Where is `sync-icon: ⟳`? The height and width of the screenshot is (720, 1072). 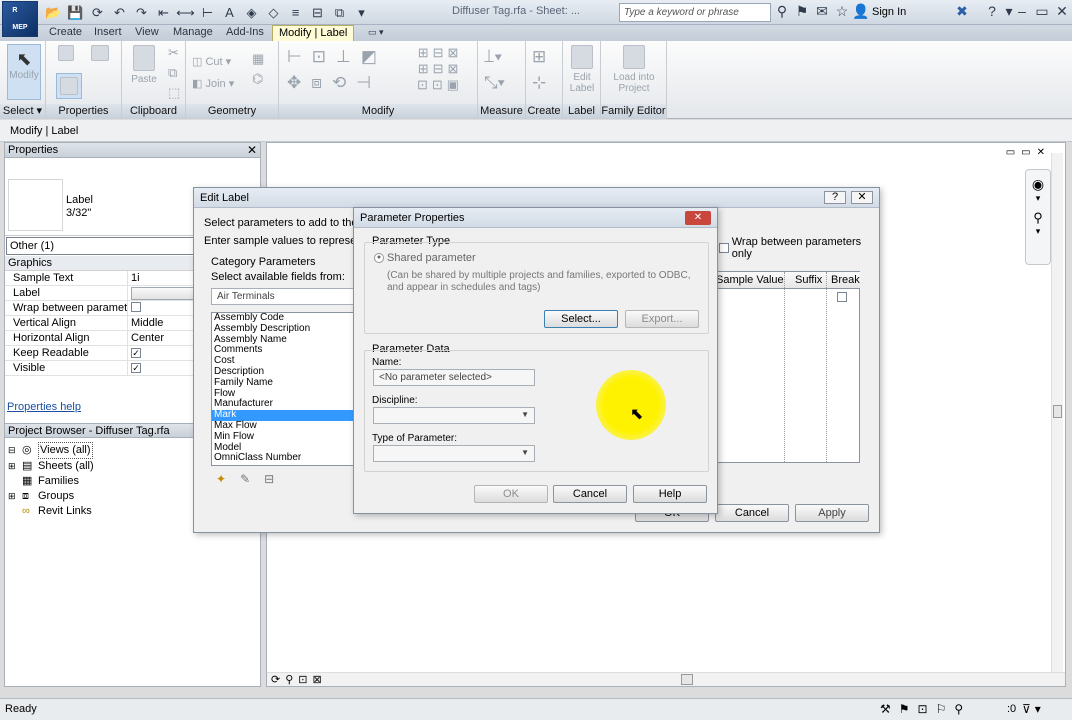
sync-icon: ⟳ is located at coordinates (97, 13).